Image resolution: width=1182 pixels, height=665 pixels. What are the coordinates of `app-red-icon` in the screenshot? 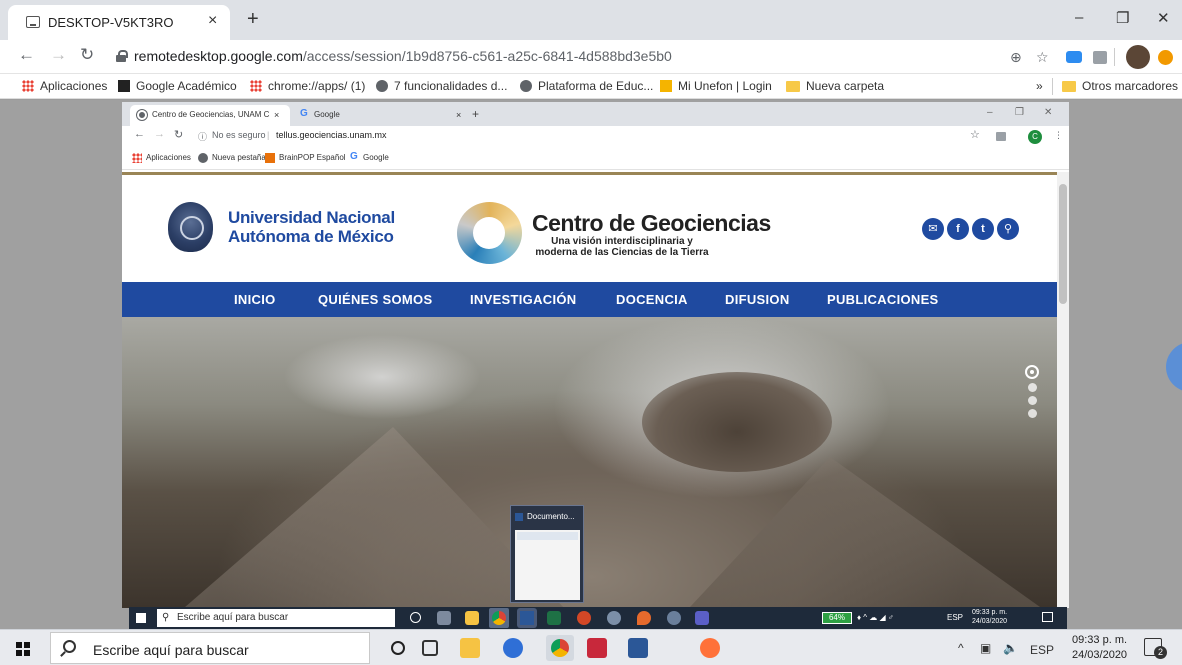 It's located at (597, 648).